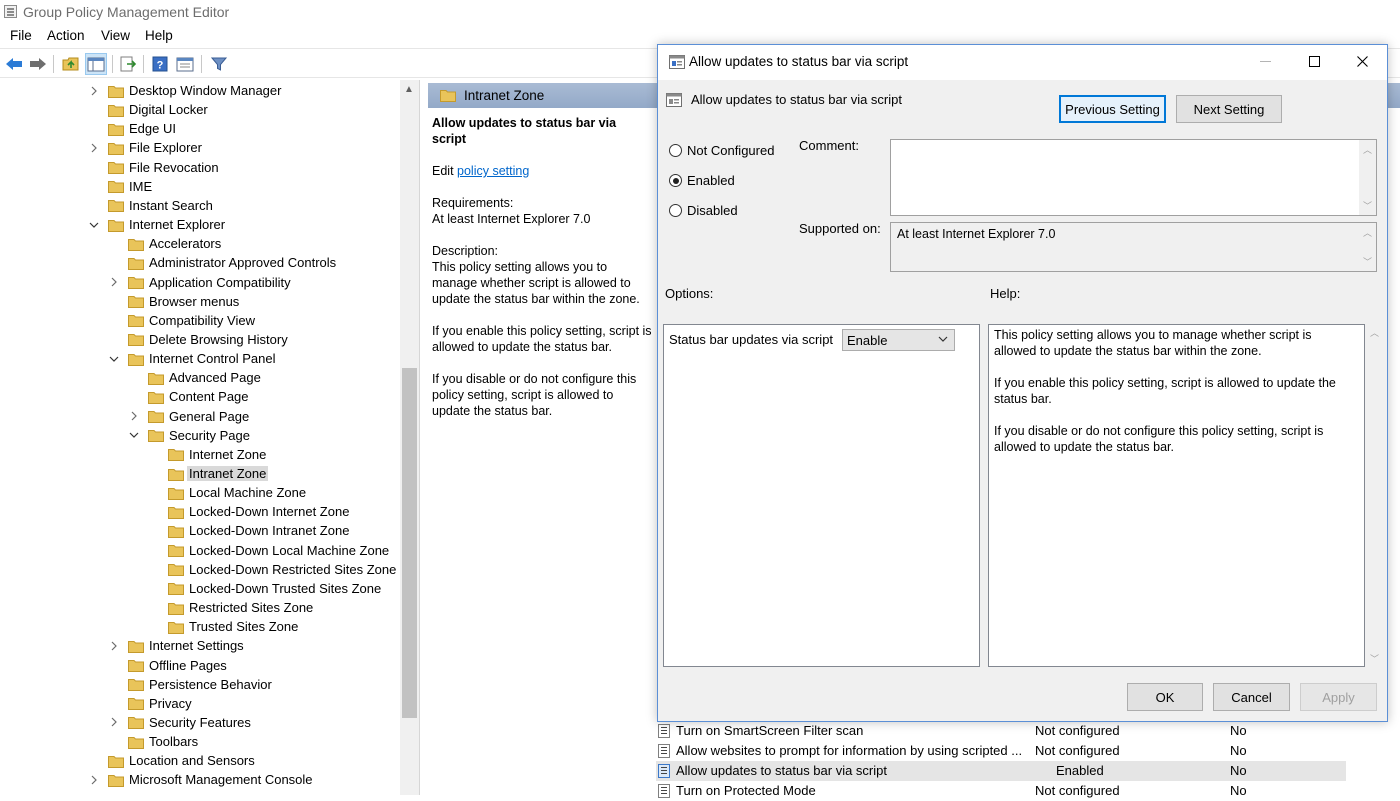  What do you see at coordinates (181, 320) in the screenshot?
I see `tree-item: Compatibility View` at bounding box center [181, 320].